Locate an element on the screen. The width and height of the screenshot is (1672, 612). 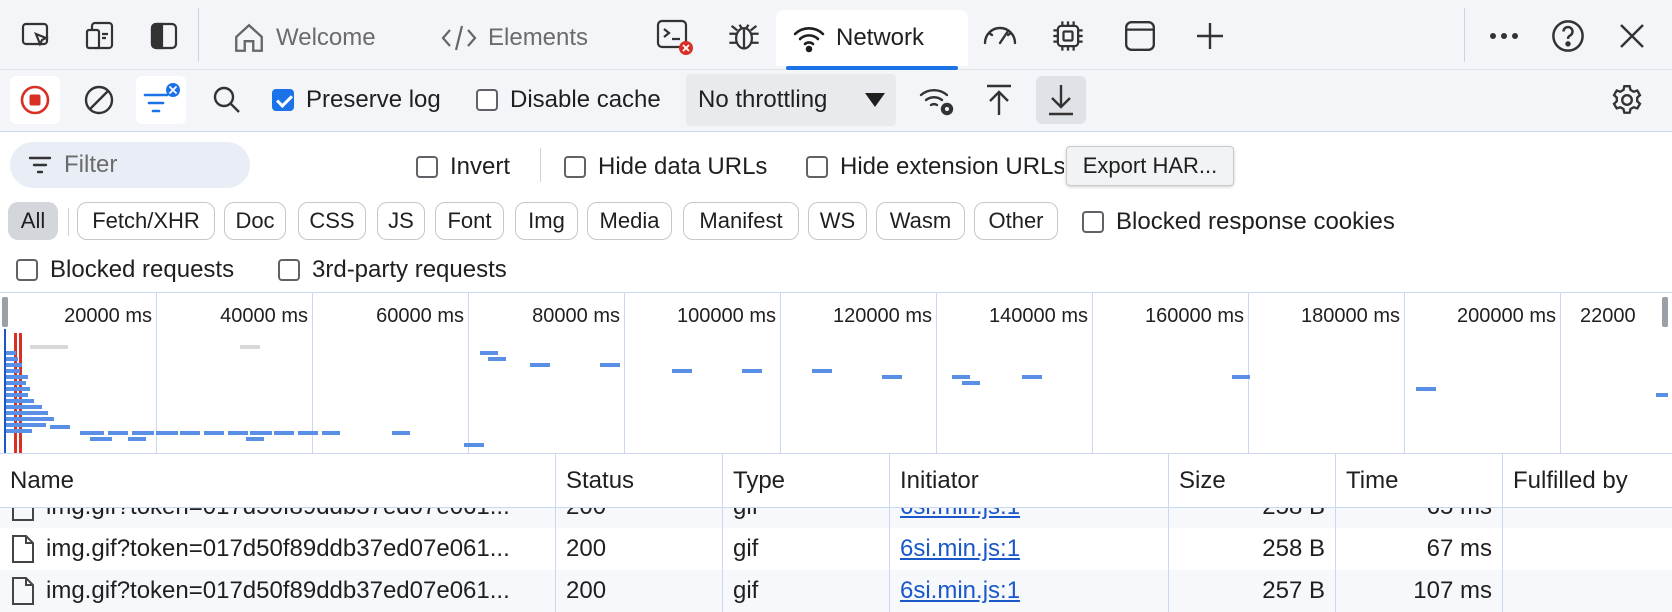
help-icon is located at coordinates (1568, 36).